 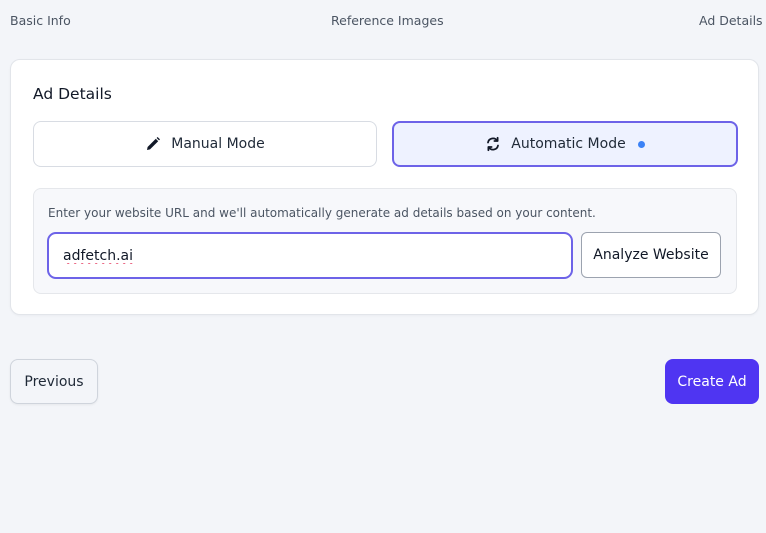 I want to click on active-mode-dot, so click(x=641, y=144).